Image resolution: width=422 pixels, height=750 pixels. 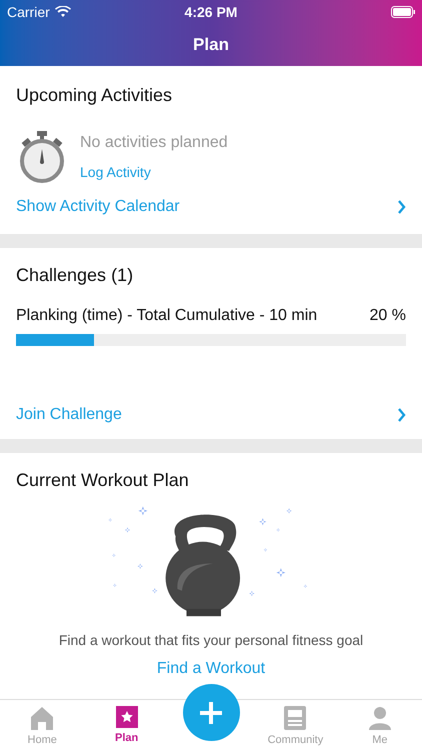 What do you see at coordinates (115, 172) in the screenshot?
I see `log-activity-link: Log Activity` at bounding box center [115, 172].